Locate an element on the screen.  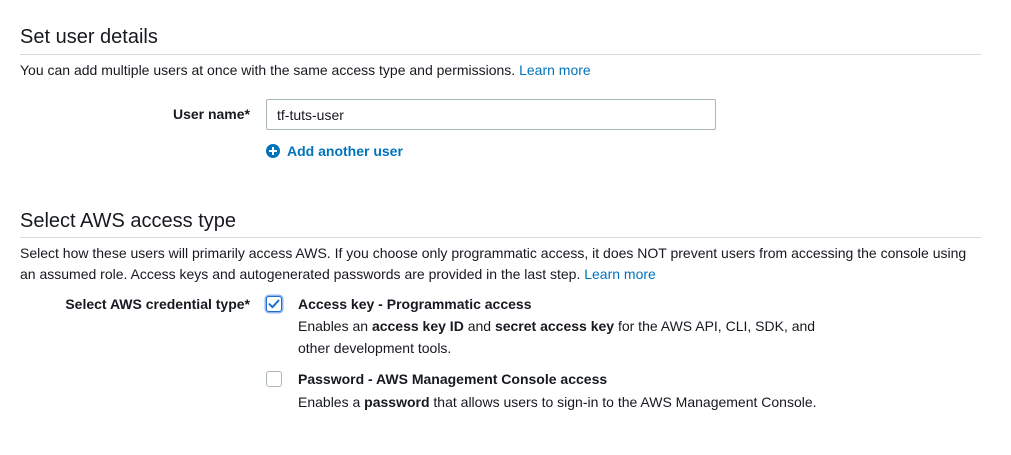
add-another-user-label: Add another user is located at coordinates (345, 151).